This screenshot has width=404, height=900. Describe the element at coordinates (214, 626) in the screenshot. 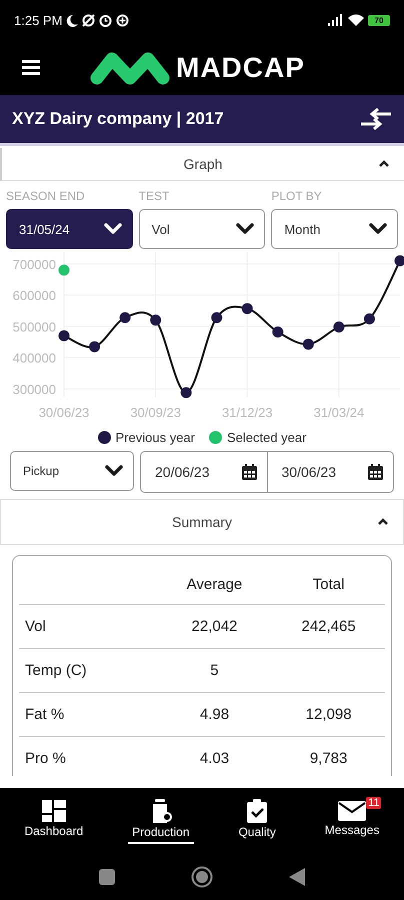

I see `table-cell: 22,042` at that location.